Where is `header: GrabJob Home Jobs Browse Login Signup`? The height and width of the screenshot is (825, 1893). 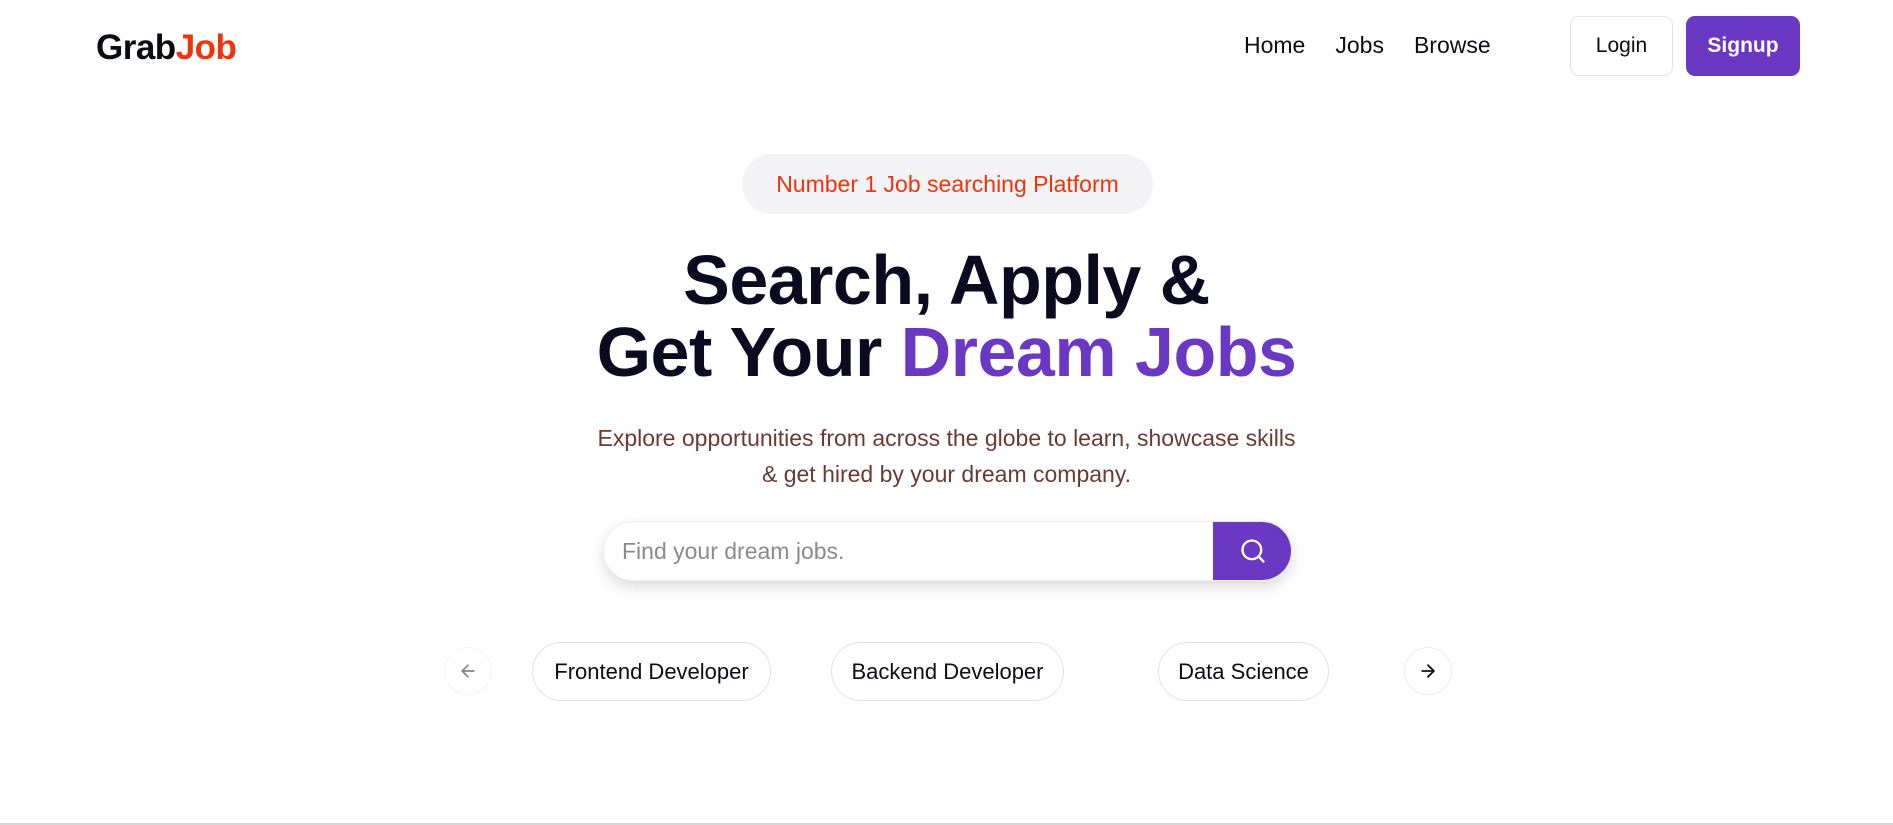
header: GrabJob Home Jobs Browse Login Signup is located at coordinates (946, 47).